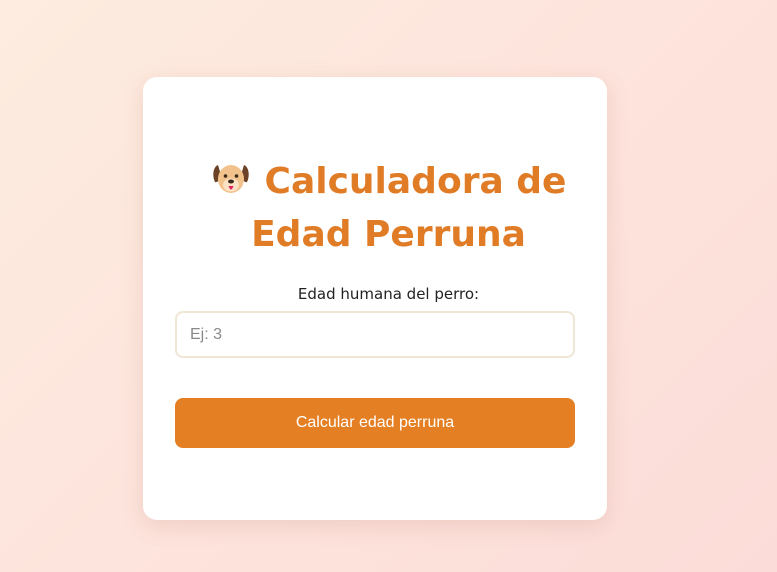  What do you see at coordinates (388, 234) in the screenshot?
I see `title-text-line-2: Edad Perruna` at bounding box center [388, 234].